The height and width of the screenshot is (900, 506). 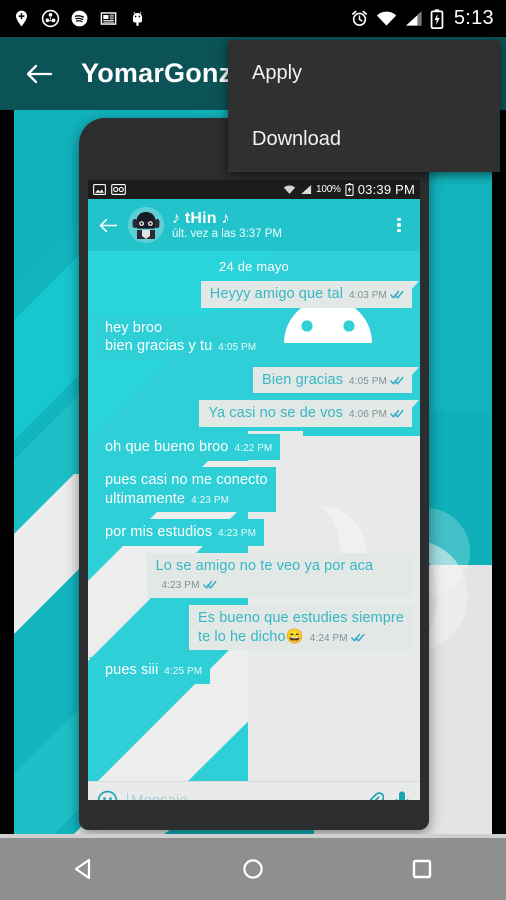 What do you see at coordinates (368, 415) in the screenshot?
I see `message-time: 4:06 PM` at bounding box center [368, 415].